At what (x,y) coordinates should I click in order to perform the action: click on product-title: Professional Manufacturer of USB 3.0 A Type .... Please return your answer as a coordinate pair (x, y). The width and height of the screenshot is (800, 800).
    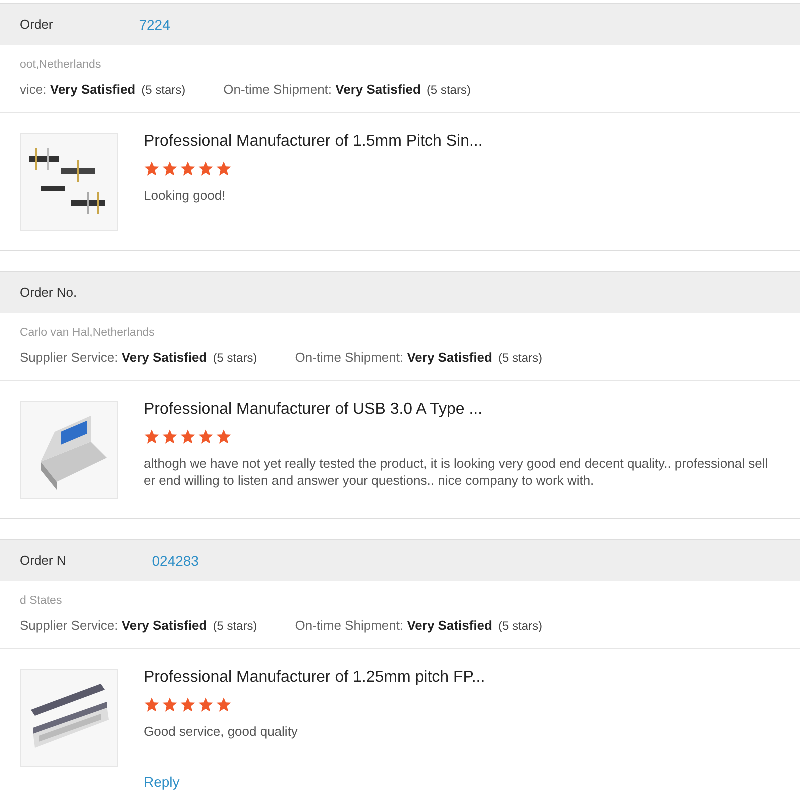
    Looking at the image, I should click on (459, 410).